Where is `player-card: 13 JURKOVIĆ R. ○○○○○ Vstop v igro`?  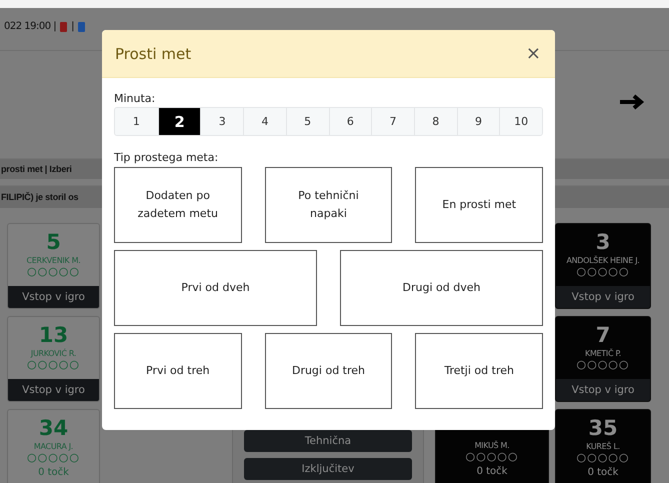 player-card: 13 JURKOVIĆ R. ○○○○○ Vstop v igro is located at coordinates (53, 359).